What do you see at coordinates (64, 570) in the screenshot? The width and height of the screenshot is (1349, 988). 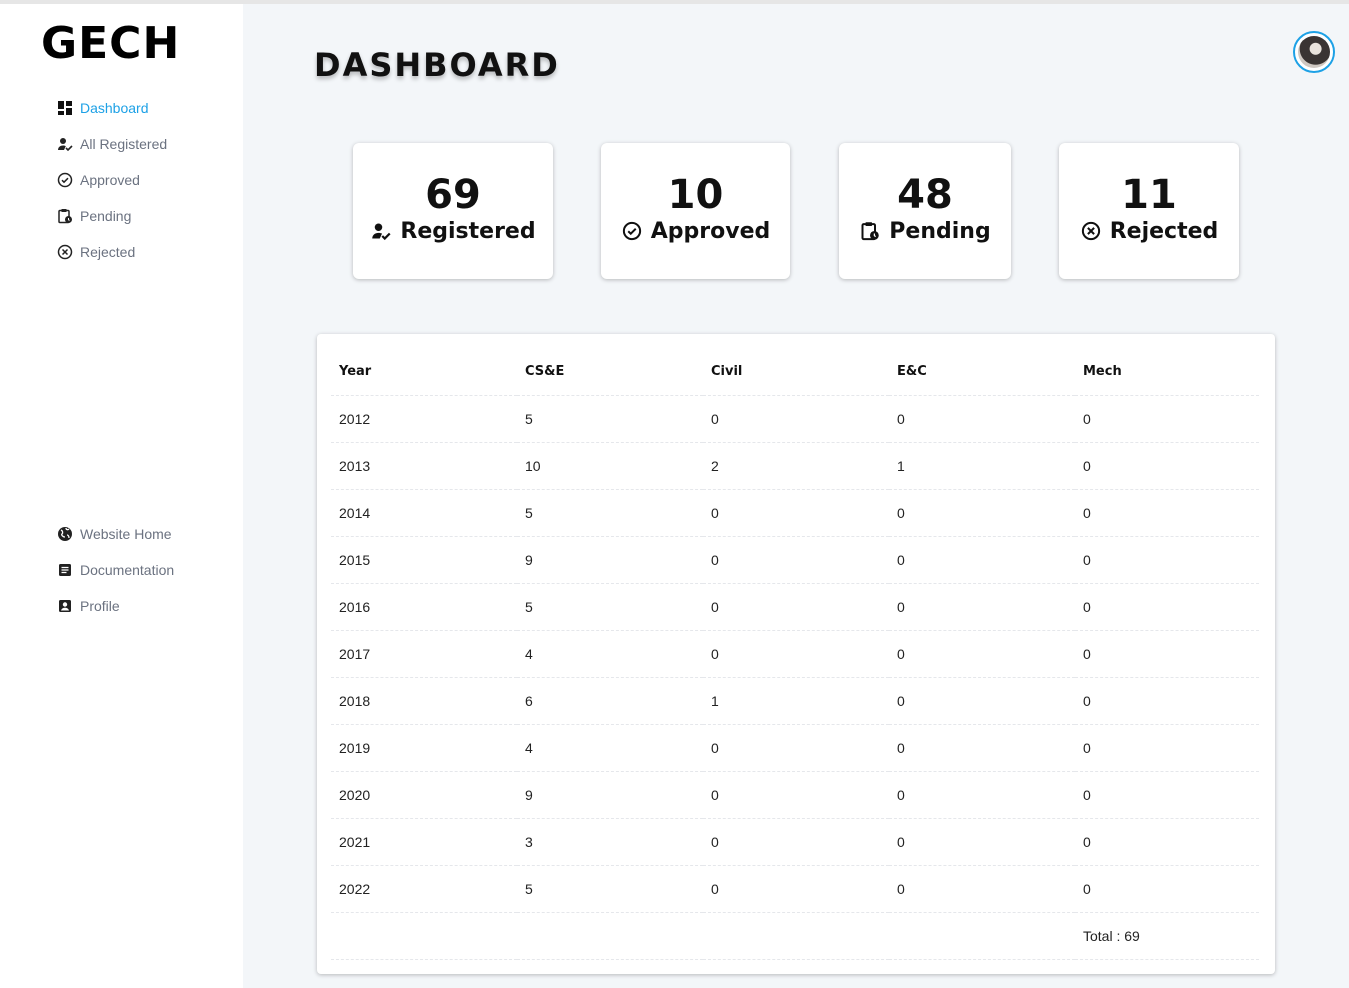 I see `document-icon` at bounding box center [64, 570].